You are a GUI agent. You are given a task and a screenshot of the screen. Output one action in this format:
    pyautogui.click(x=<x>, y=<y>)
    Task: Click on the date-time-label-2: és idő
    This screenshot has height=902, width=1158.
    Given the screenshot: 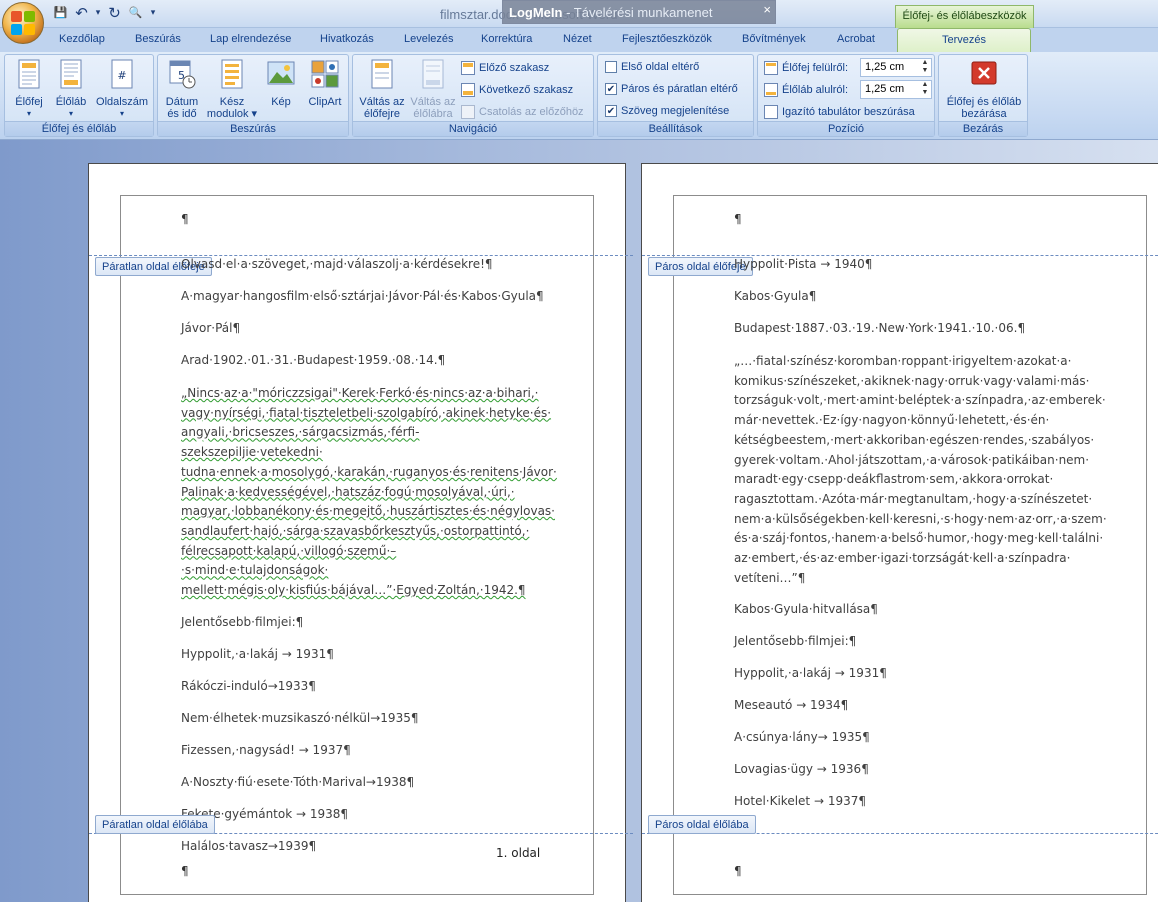 What is the action you would take?
    pyautogui.click(x=182, y=114)
    